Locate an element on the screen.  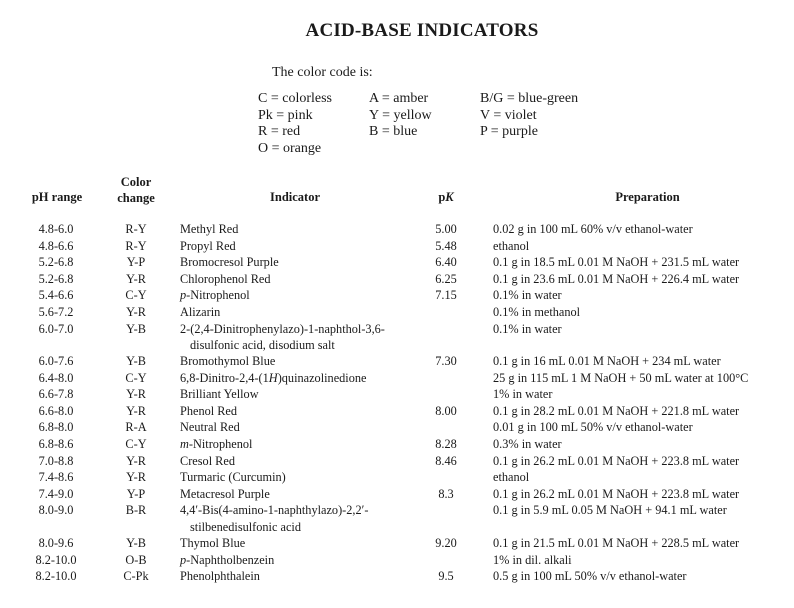
preparation-cell: 1% in water is located at coordinates (523, 394).